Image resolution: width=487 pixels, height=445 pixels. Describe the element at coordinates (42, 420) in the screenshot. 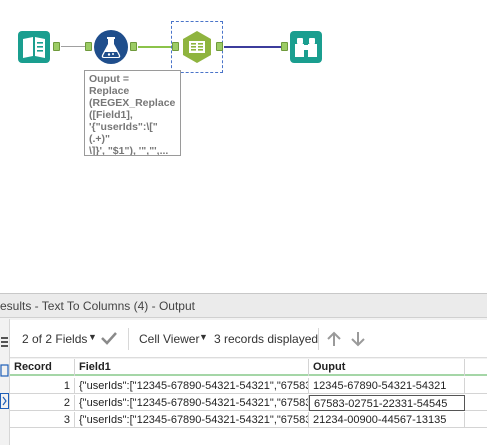

I see `record-cell: 3` at that location.